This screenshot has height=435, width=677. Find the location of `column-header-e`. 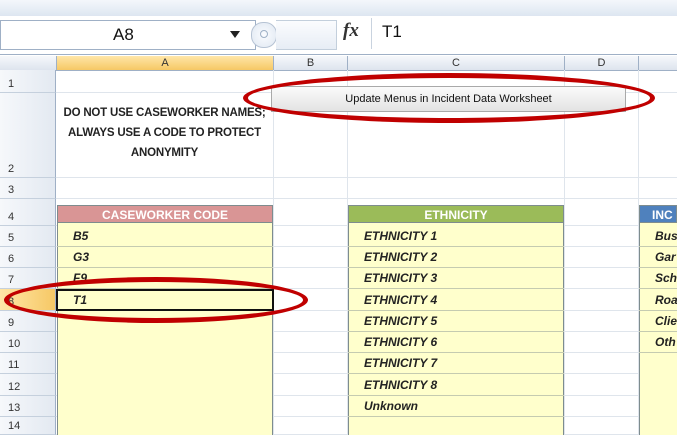

column-header-e is located at coordinates (658, 63).